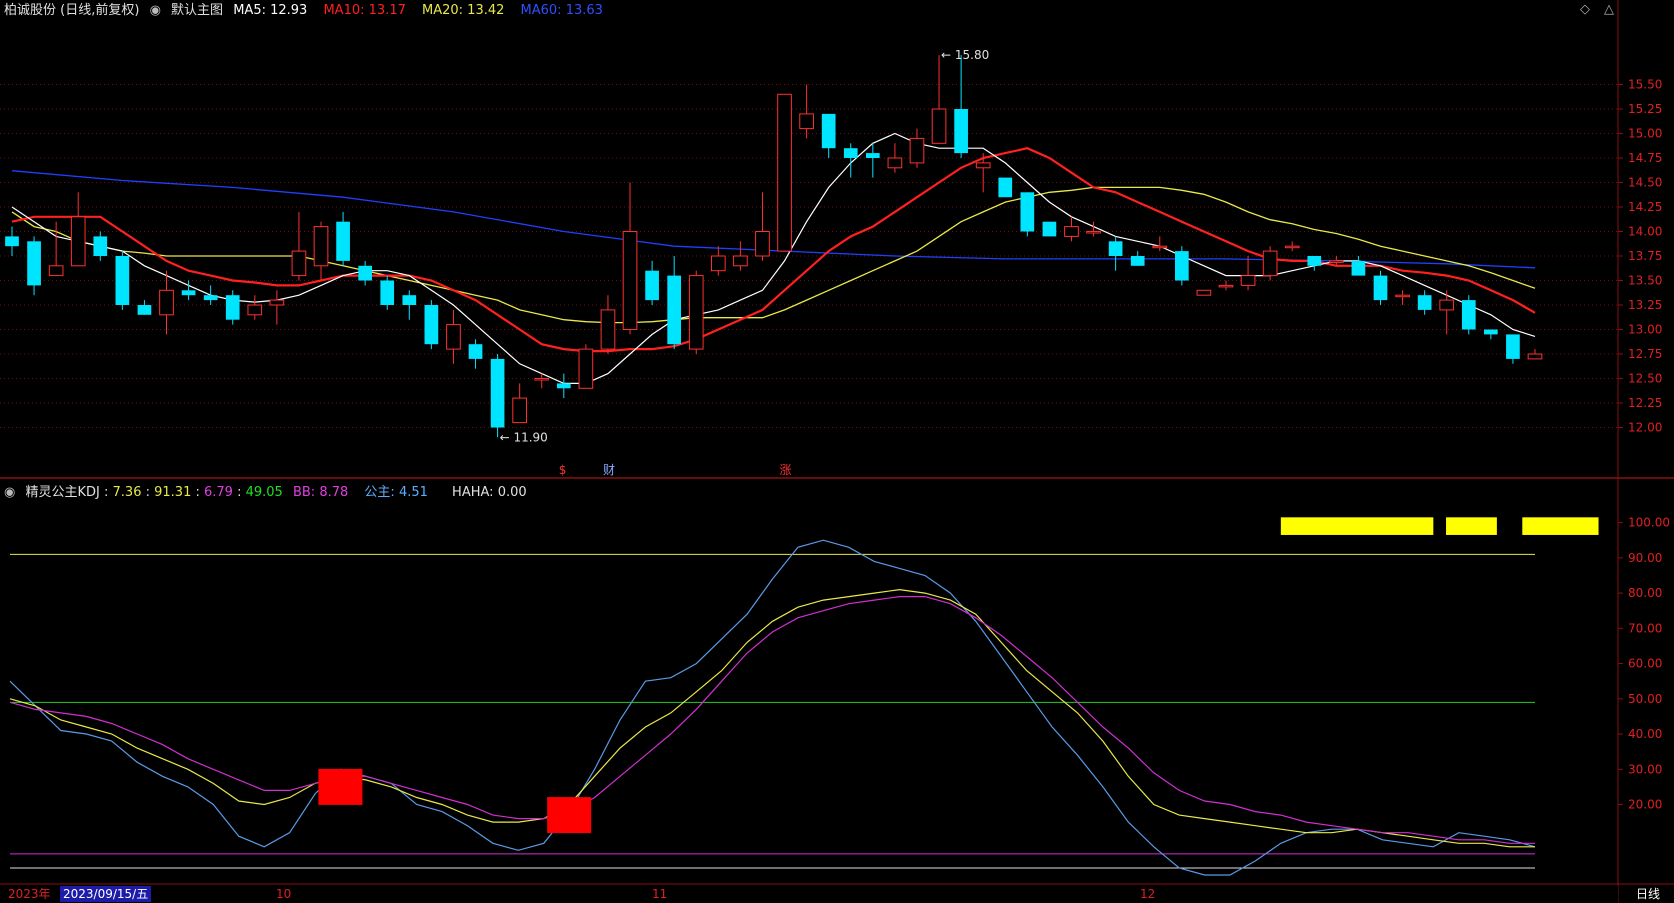 Image resolution: width=1674 pixels, height=903 pixels. I want to click on price-tick-label: 12.75, so click(1645, 354).